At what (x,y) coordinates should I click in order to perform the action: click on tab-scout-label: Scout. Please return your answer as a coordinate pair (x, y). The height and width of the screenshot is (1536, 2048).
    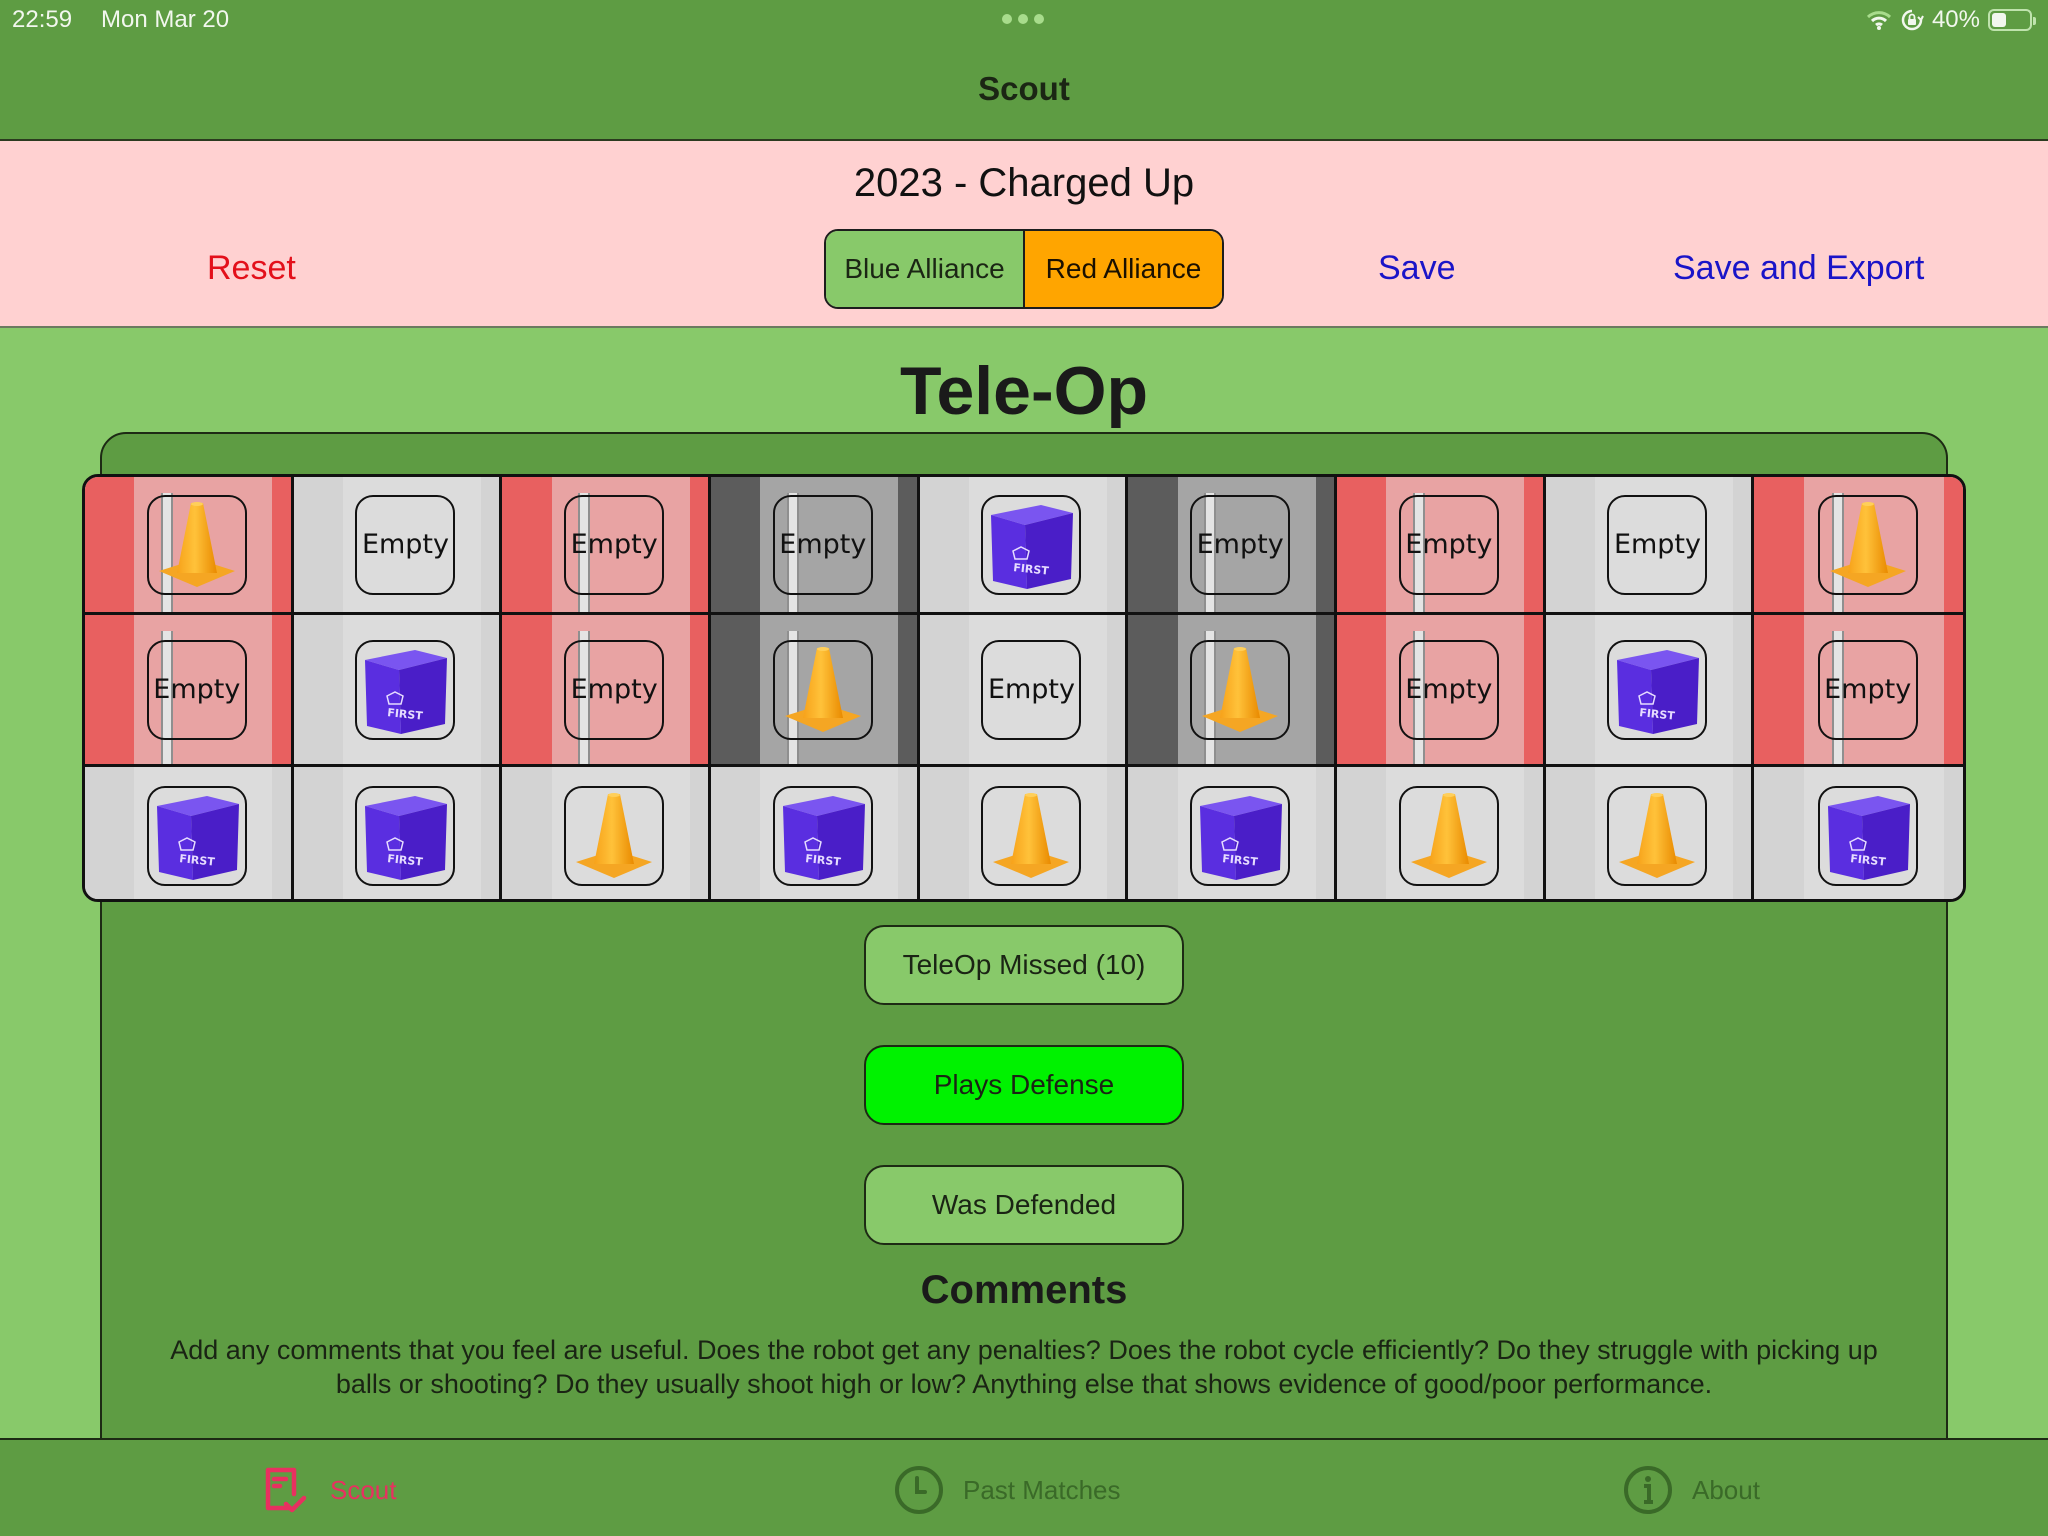
    Looking at the image, I should click on (363, 1489).